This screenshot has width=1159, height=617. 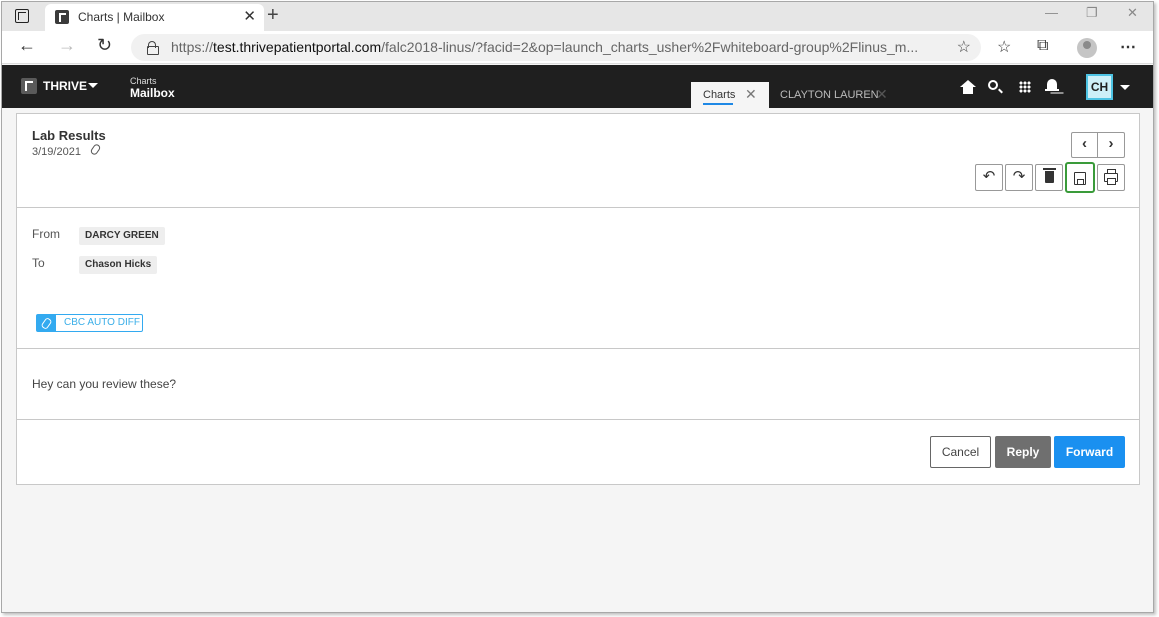 I want to click on thrive-favicon-icon, so click(x=62, y=17).